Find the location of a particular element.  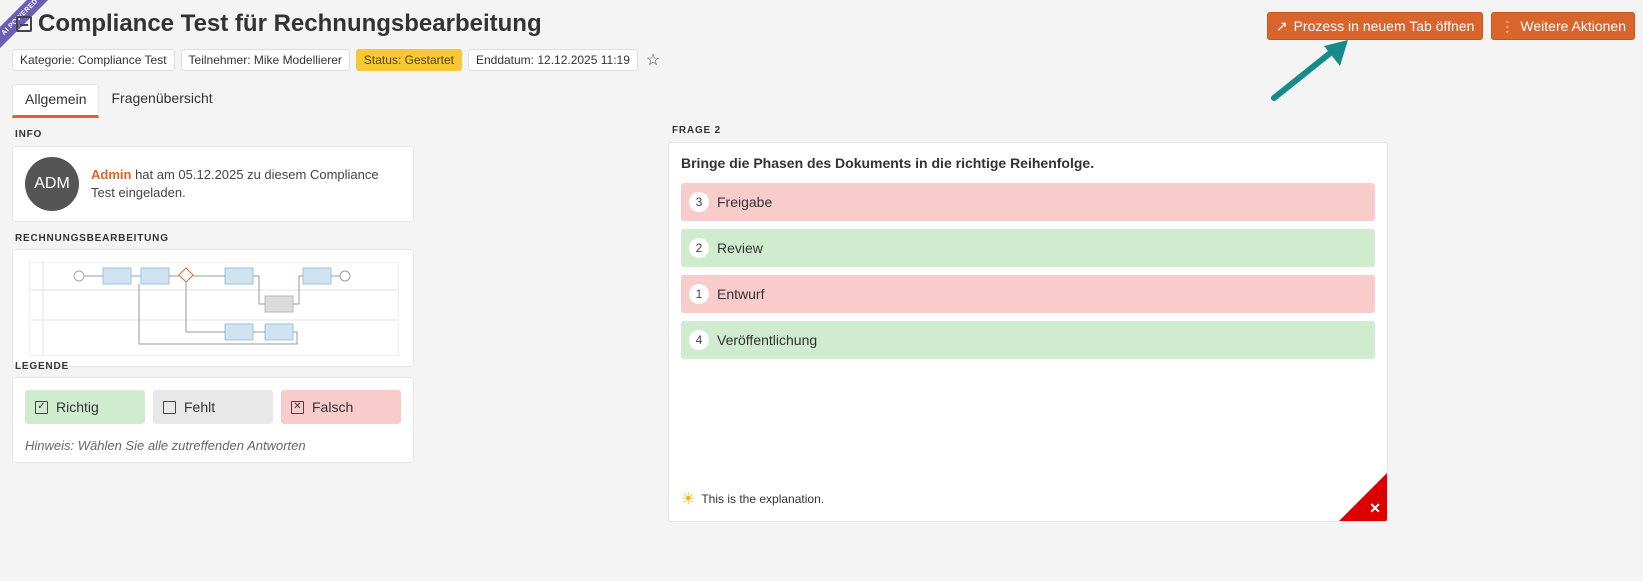

legend-items: ✓ Richtig Fehlt ✕ Falsch is located at coordinates (213, 407).